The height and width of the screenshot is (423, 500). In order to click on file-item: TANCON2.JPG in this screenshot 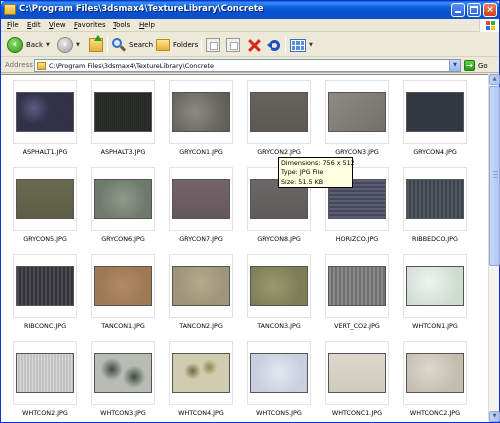, I will do `click(203, 294)`.